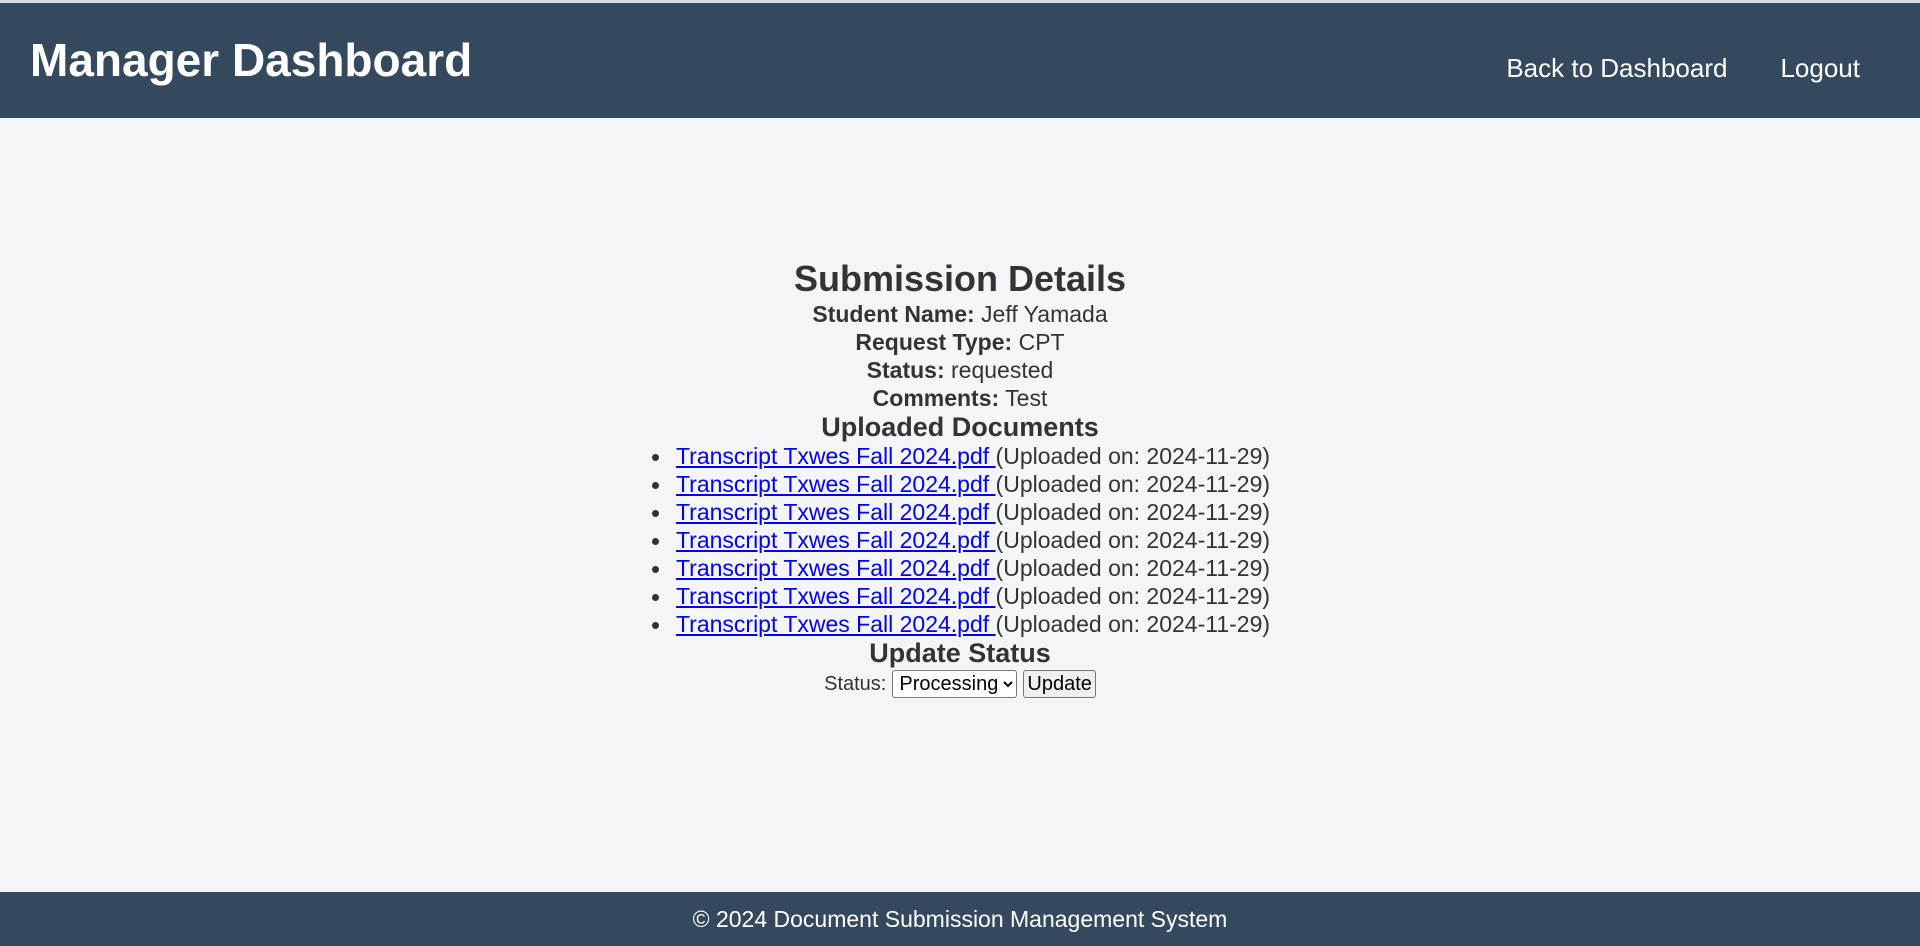 The width and height of the screenshot is (1920, 946). What do you see at coordinates (251, 60) in the screenshot?
I see `app-title: Manager Dashboard` at bounding box center [251, 60].